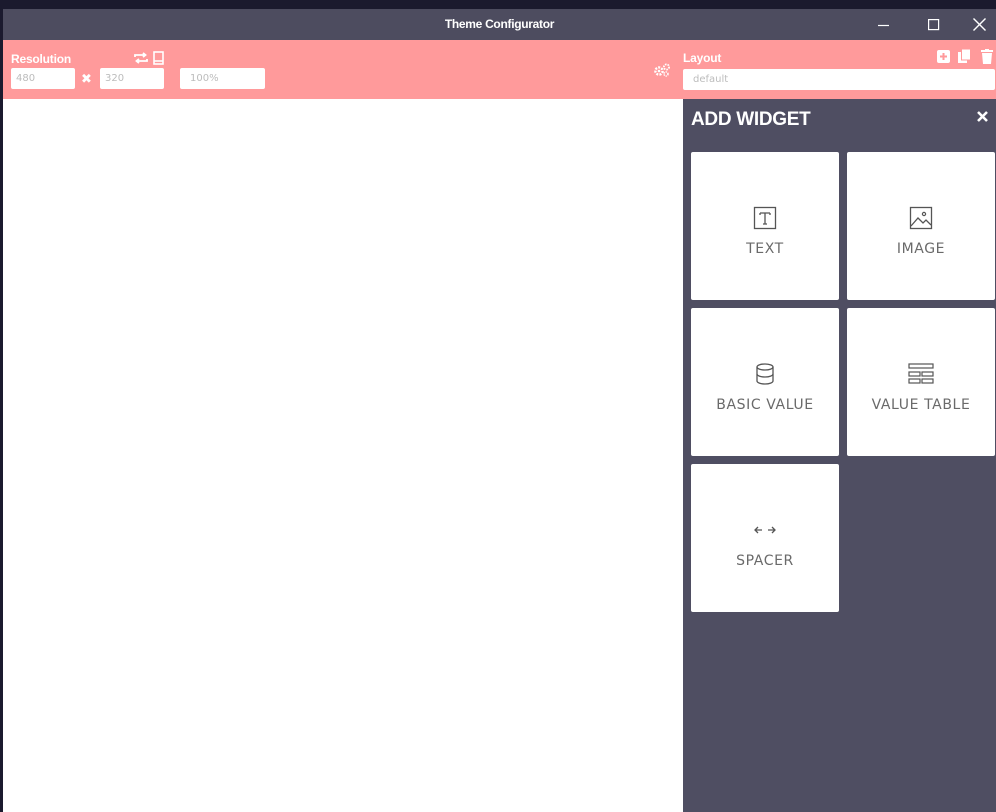 The image size is (996, 812). I want to click on maximize-button, so click(934, 24).